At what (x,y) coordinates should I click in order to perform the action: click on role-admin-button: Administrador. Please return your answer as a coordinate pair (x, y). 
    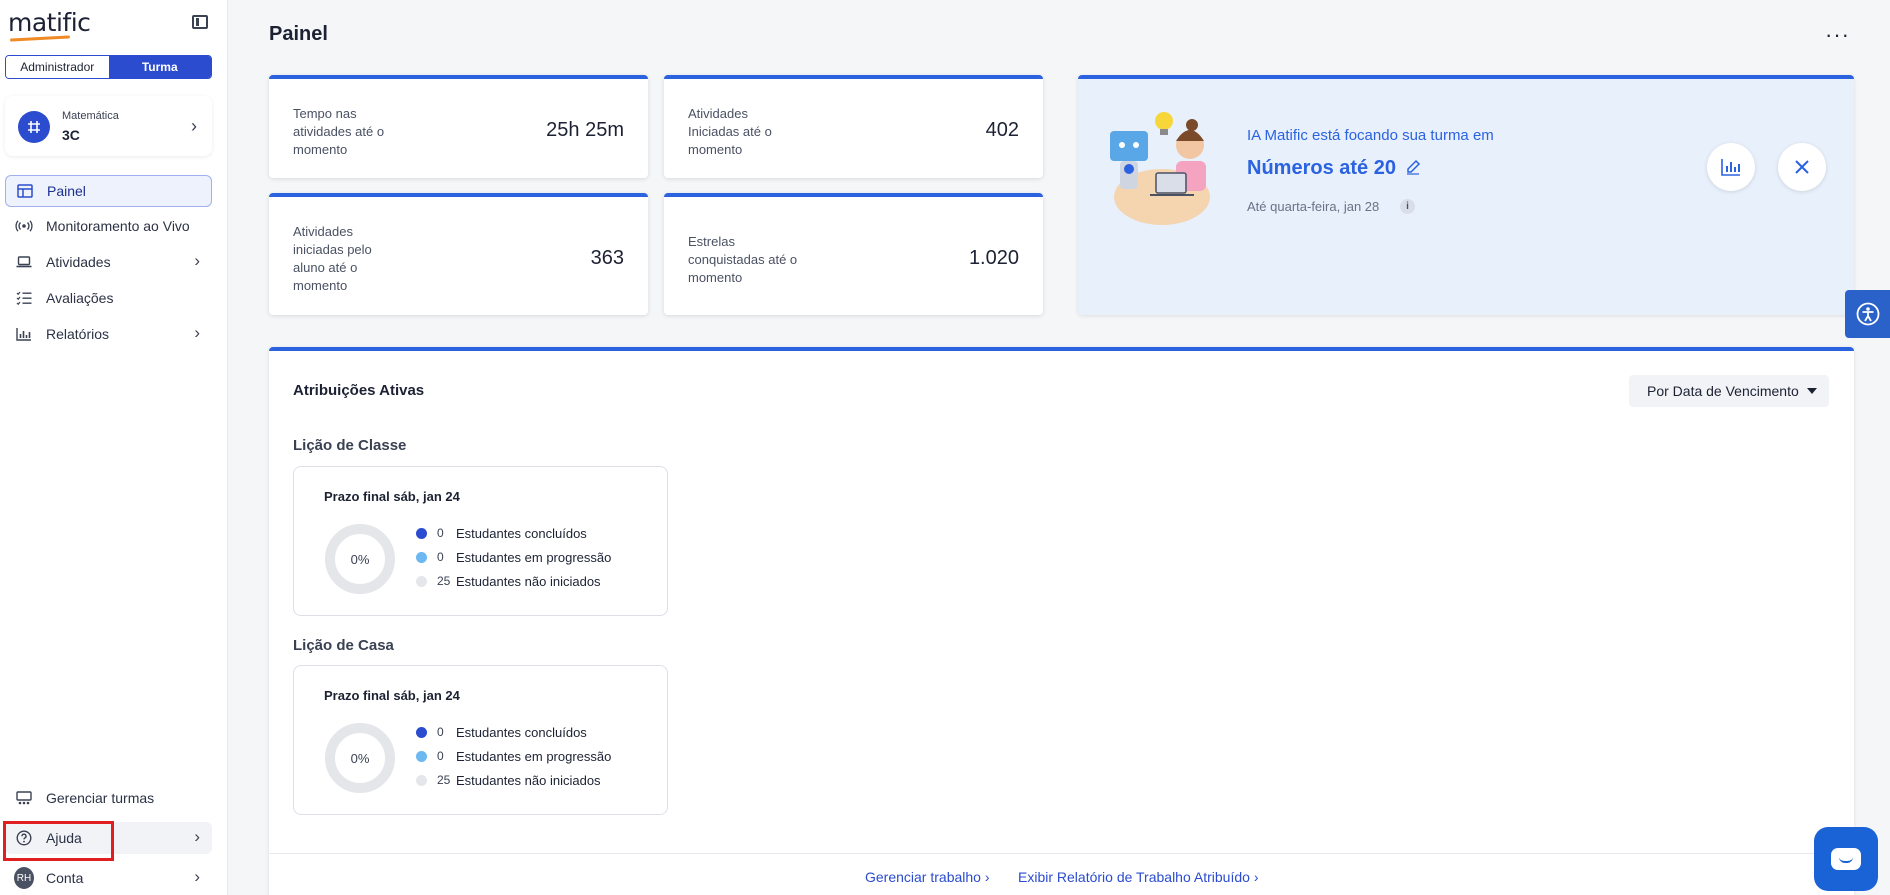
    Looking at the image, I should click on (57, 67).